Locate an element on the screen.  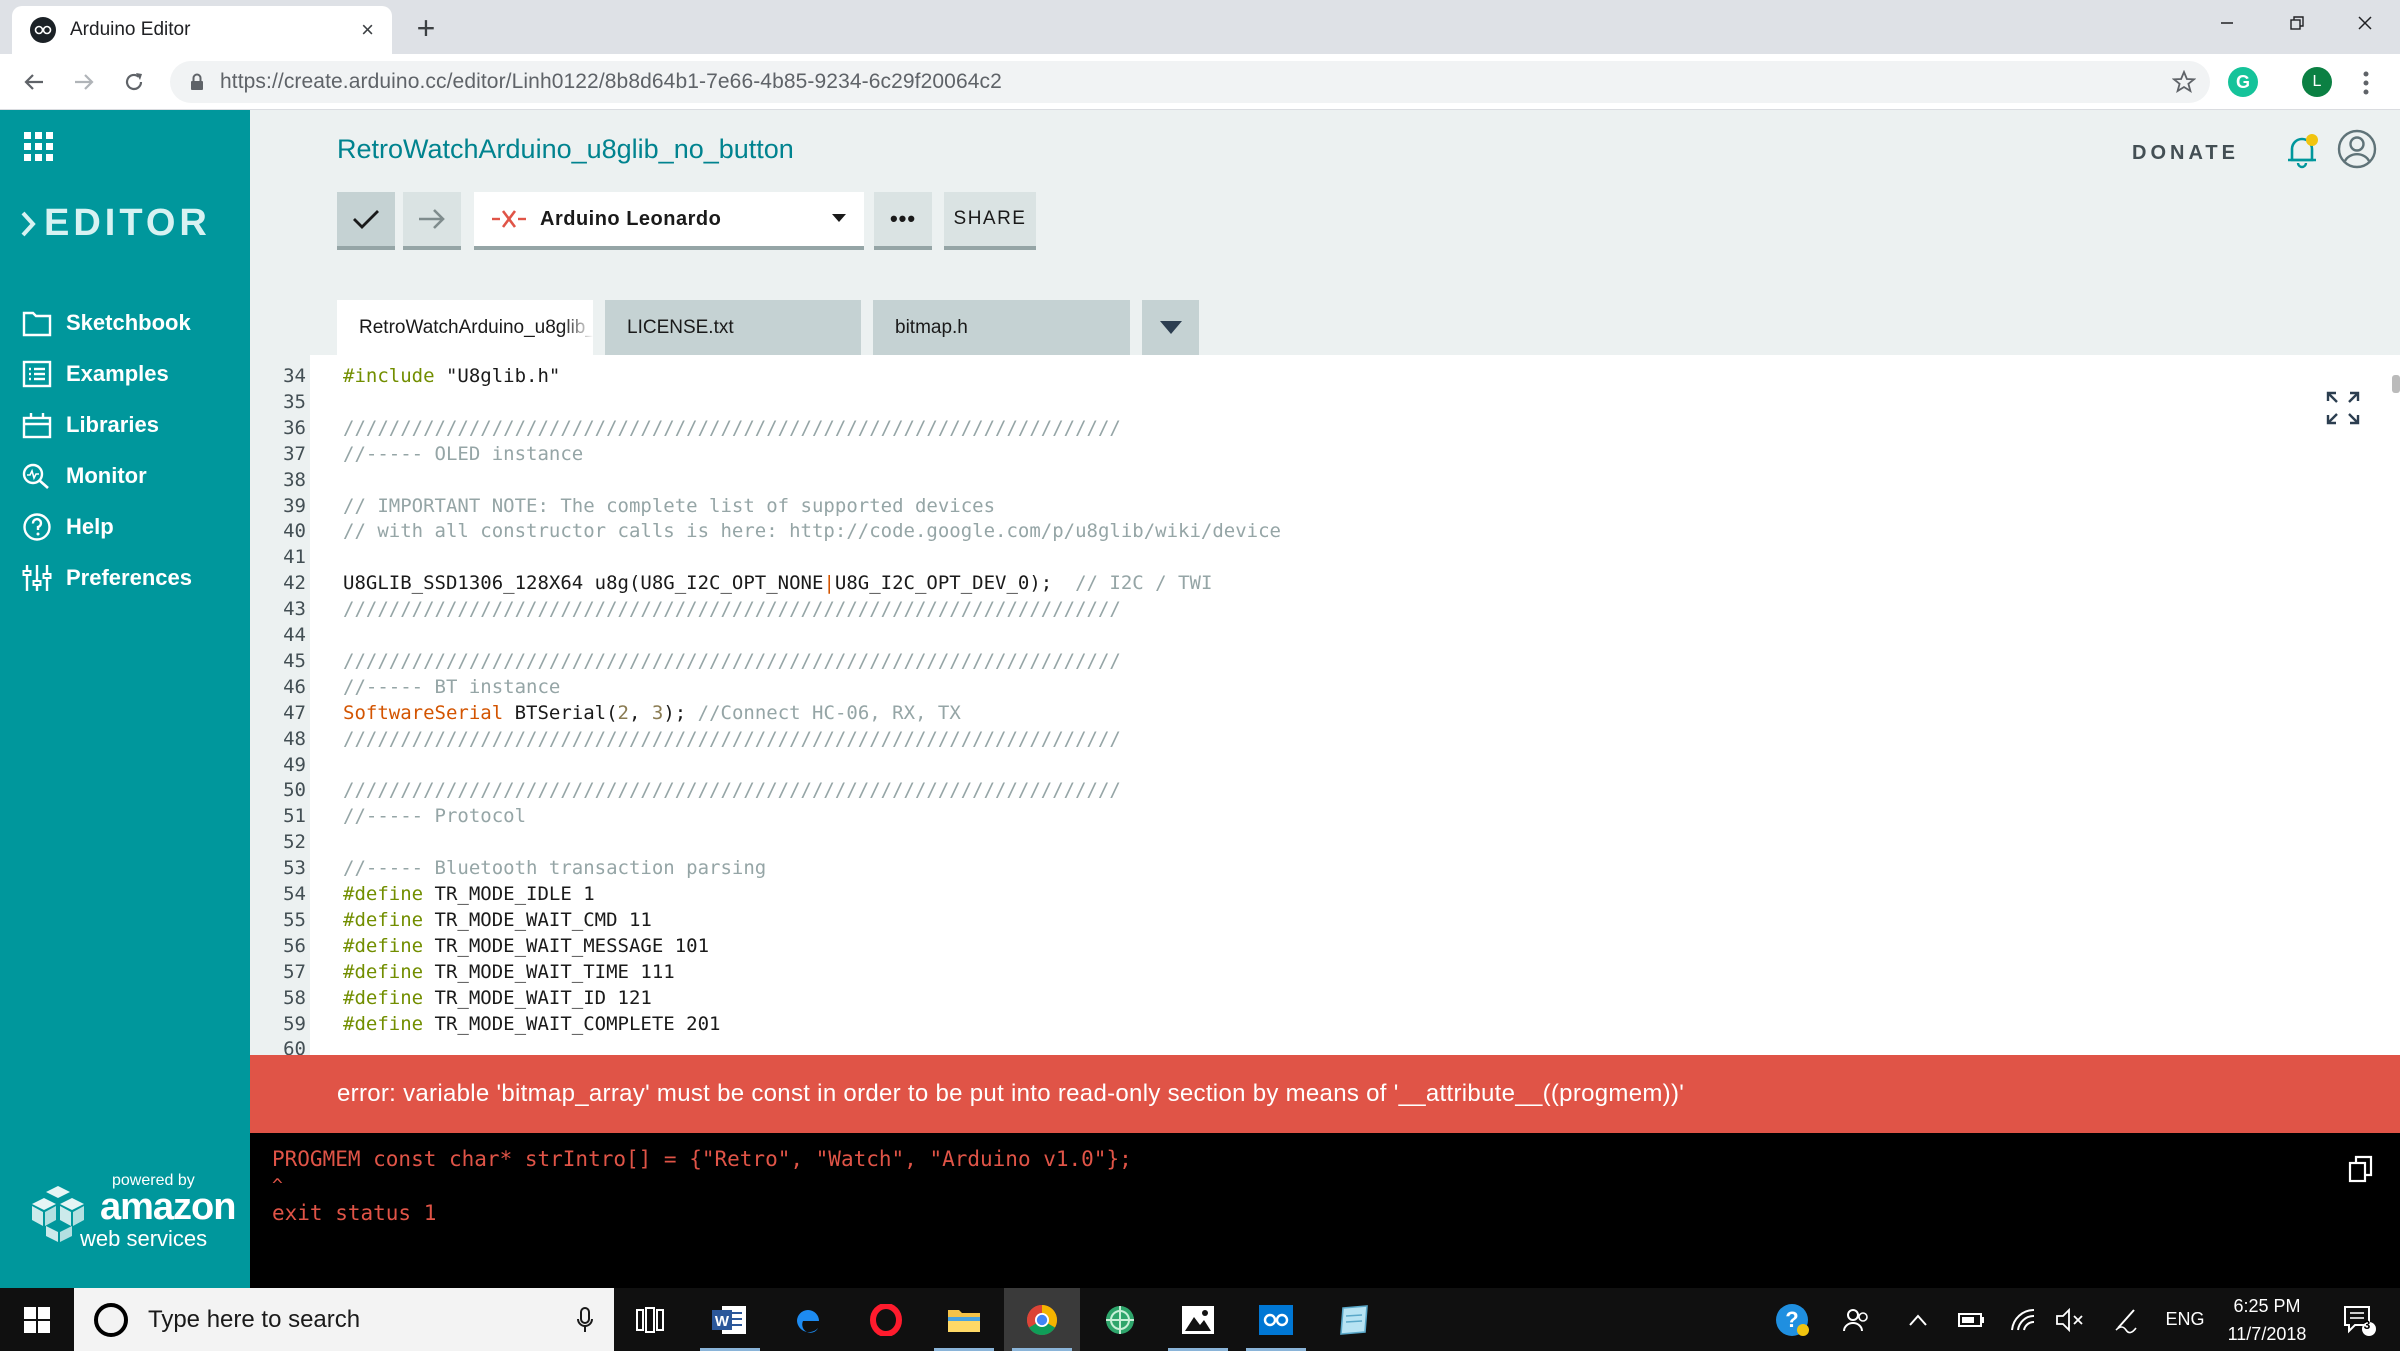
clock-date: 11/7/2018 is located at coordinates (2267, 1334).